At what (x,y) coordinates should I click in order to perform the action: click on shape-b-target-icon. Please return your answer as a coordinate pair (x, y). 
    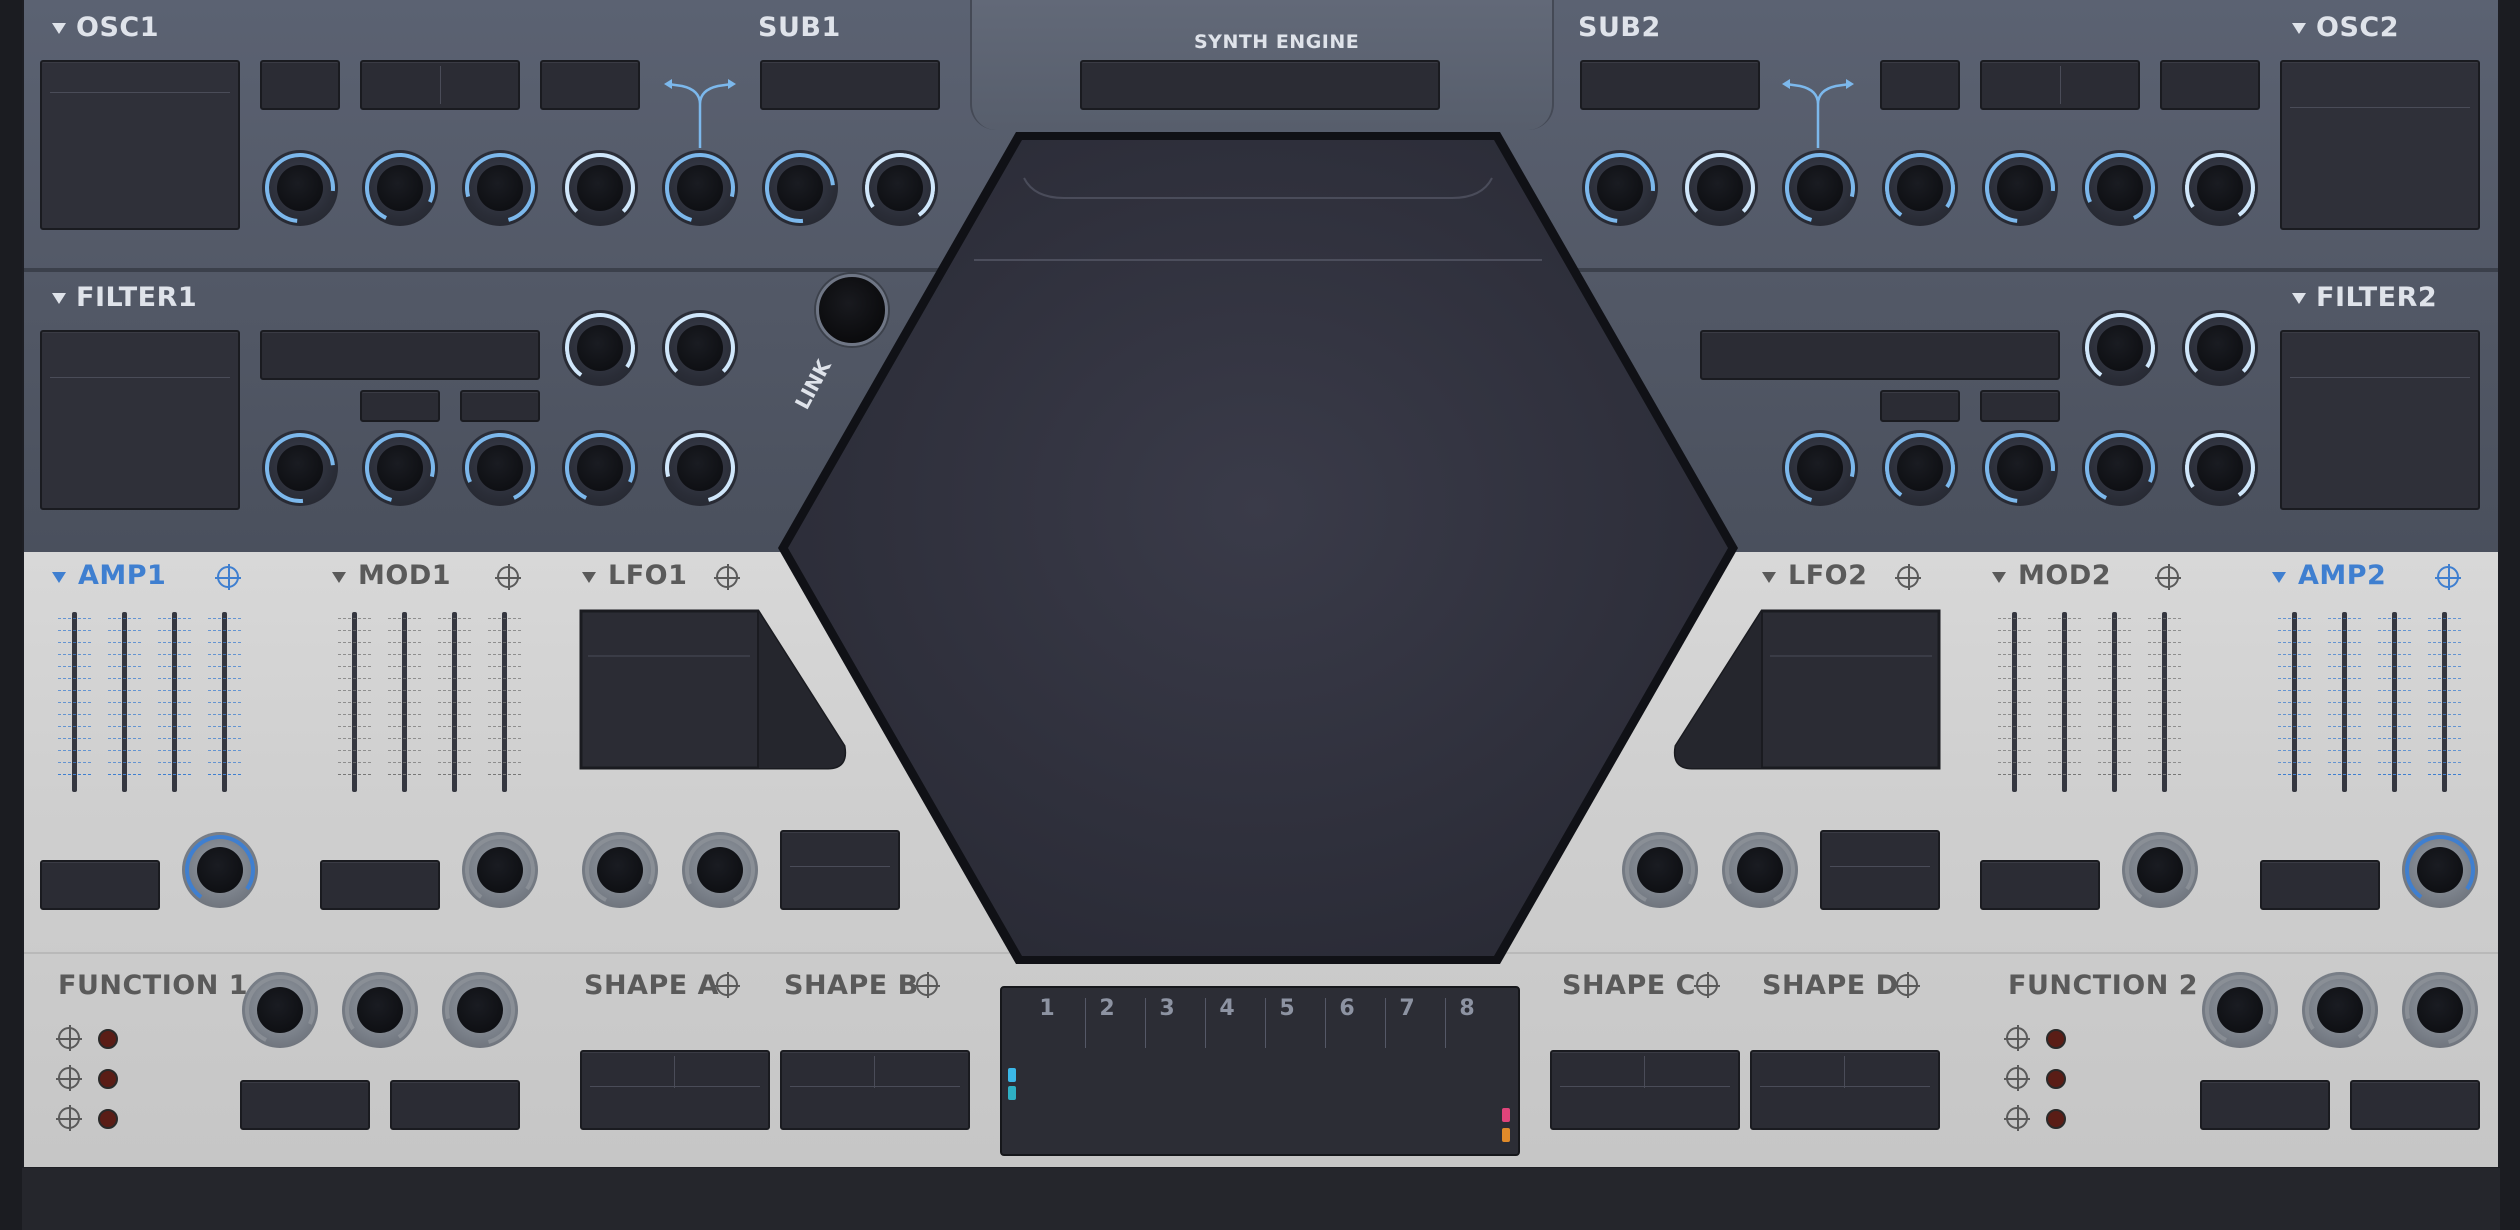
    Looking at the image, I should click on (927, 985).